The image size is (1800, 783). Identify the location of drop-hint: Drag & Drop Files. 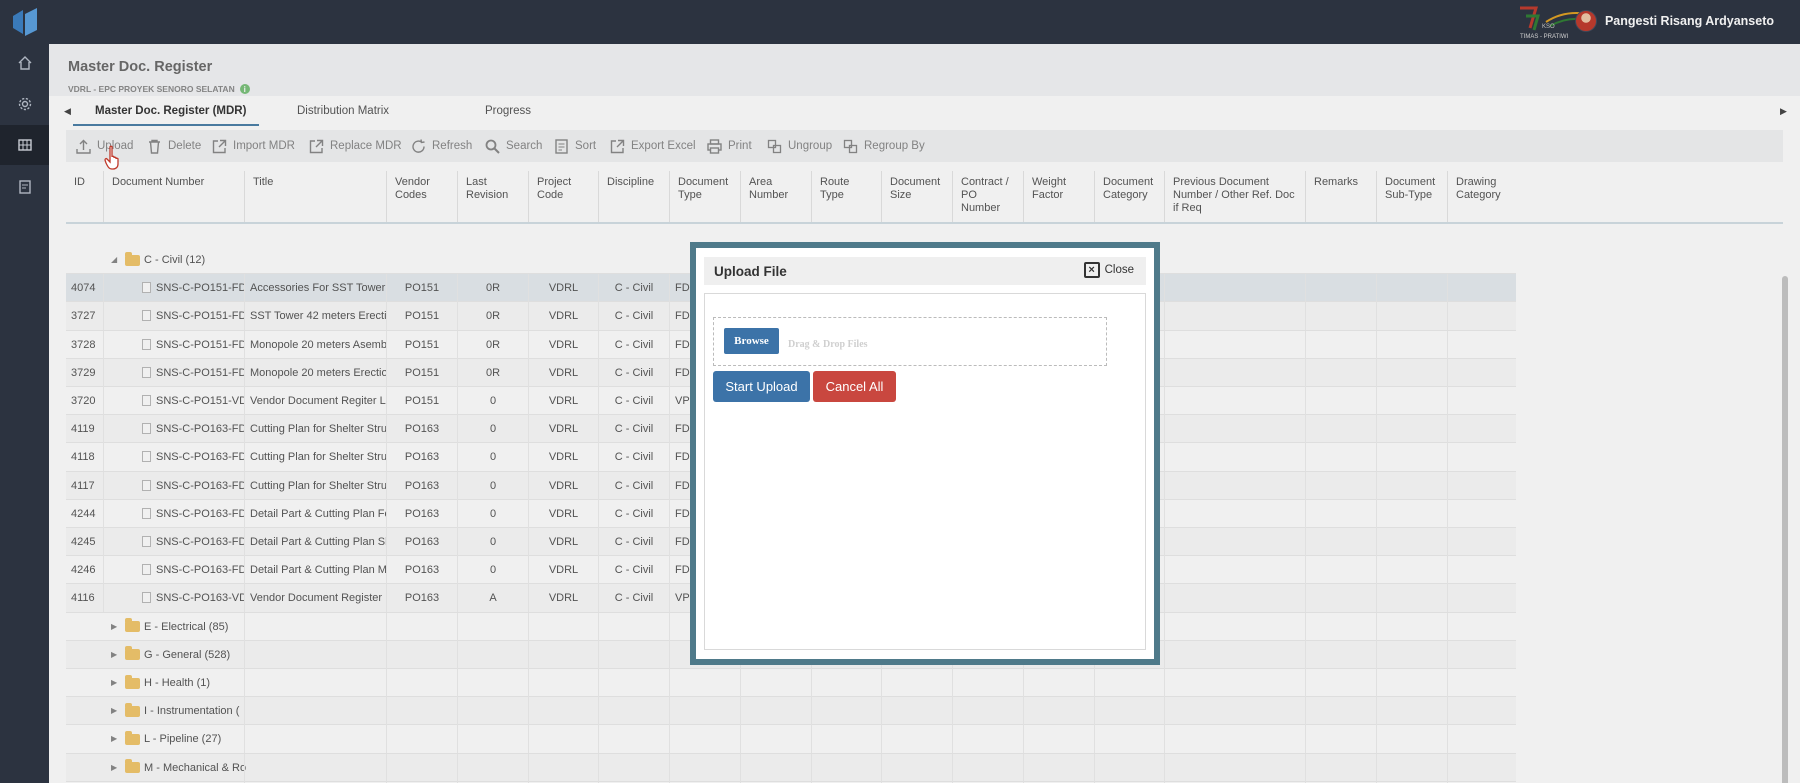
(828, 344).